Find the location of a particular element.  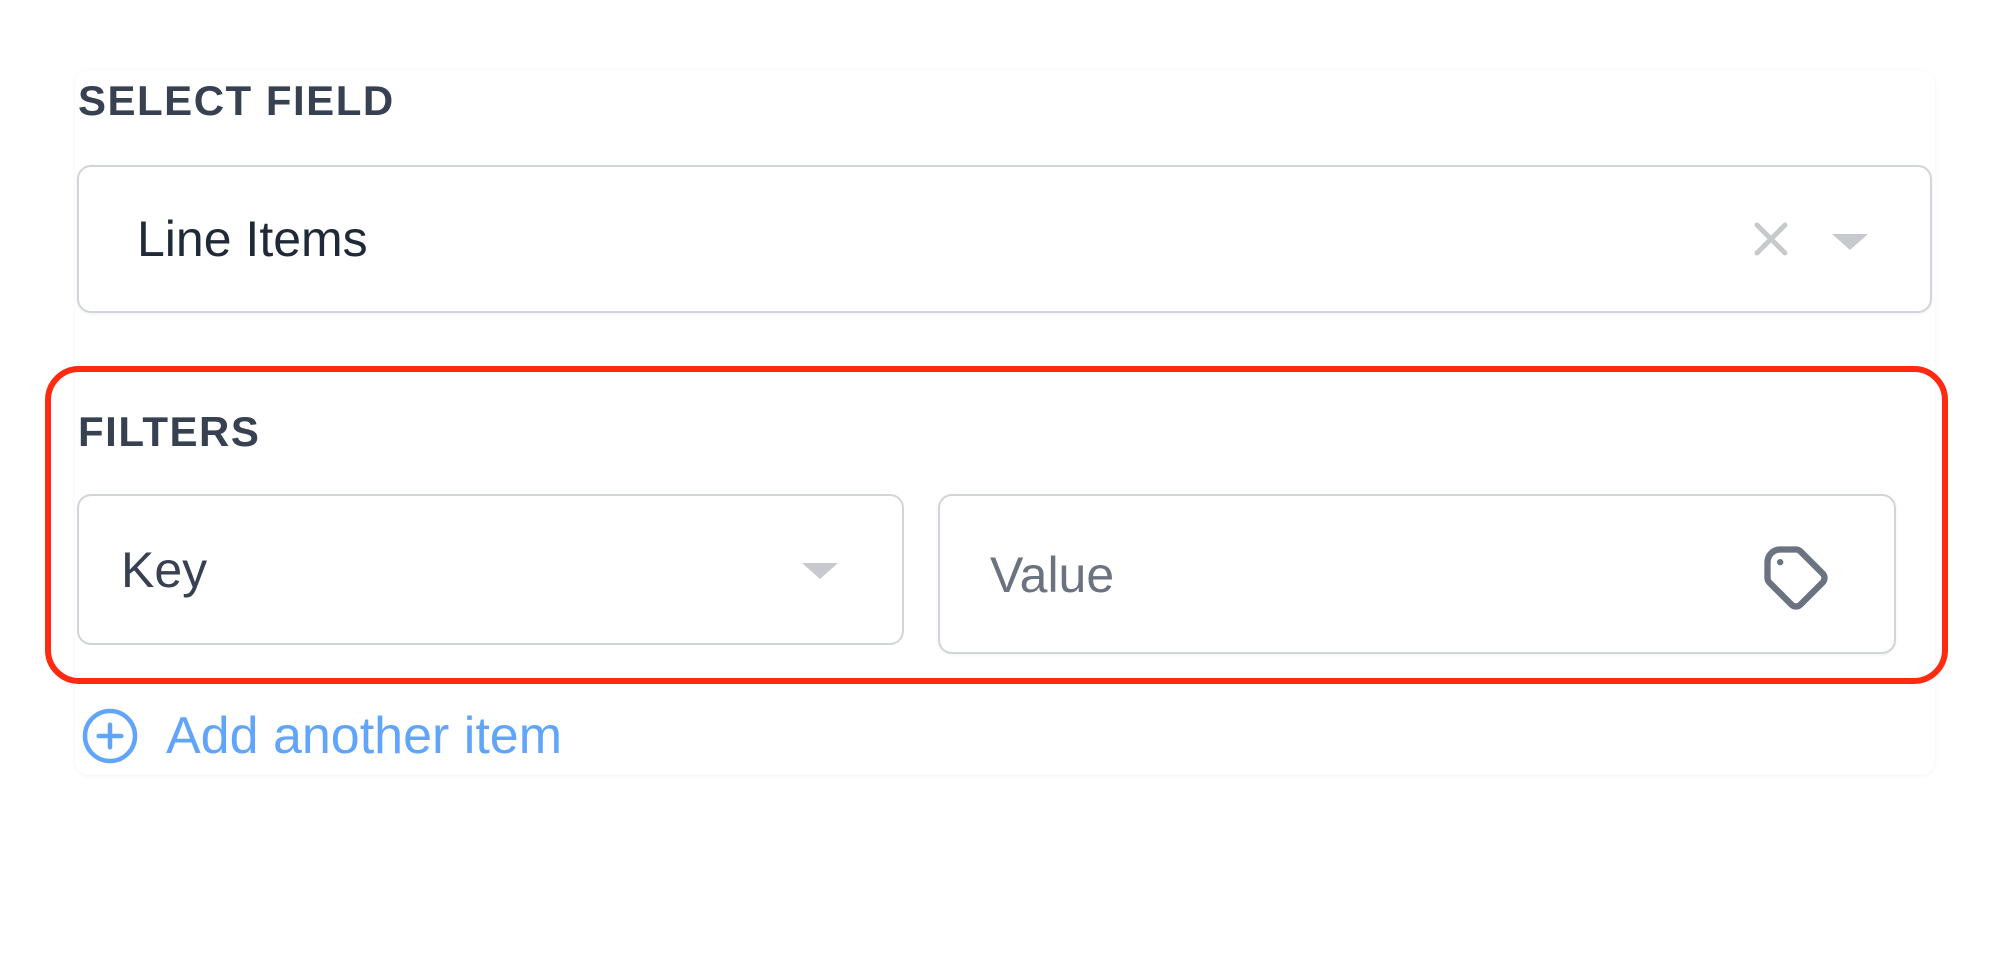

filter-value-field is located at coordinates (1417, 574).